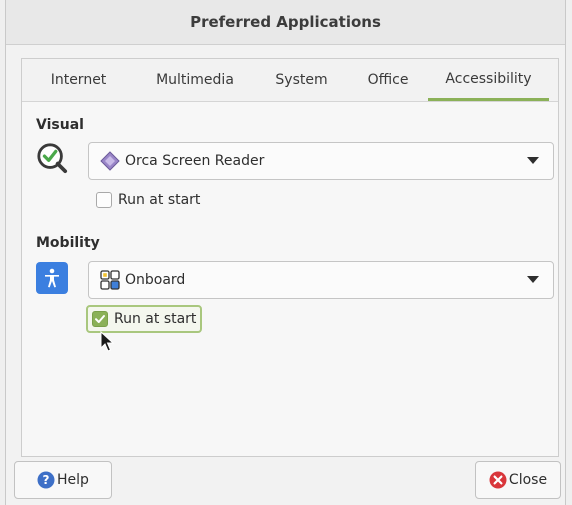 The image size is (572, 505). What do you see at coordinates (52, 278) in the screenshot?
I see `accessibility-person-icon` at bounding box center [52, 278].